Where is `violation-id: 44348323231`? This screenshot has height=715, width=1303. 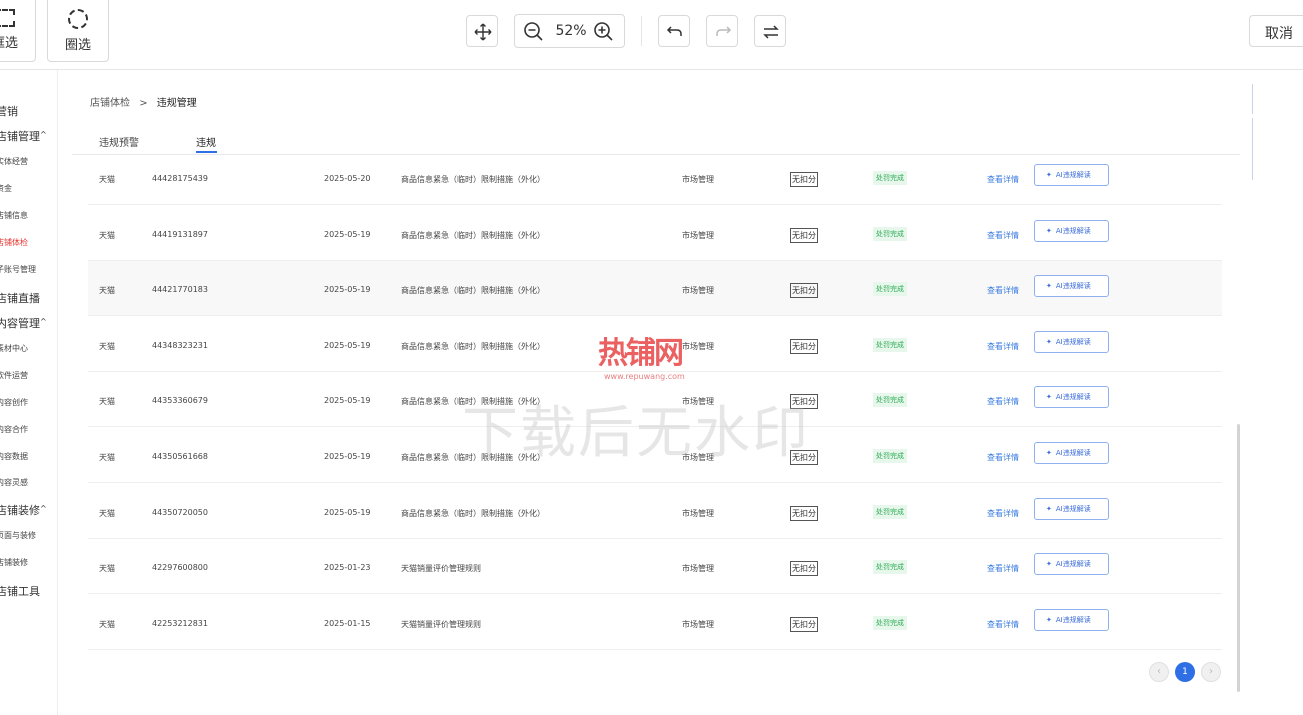
violation-id: 44348323231 is located at coordinates (180, 345).